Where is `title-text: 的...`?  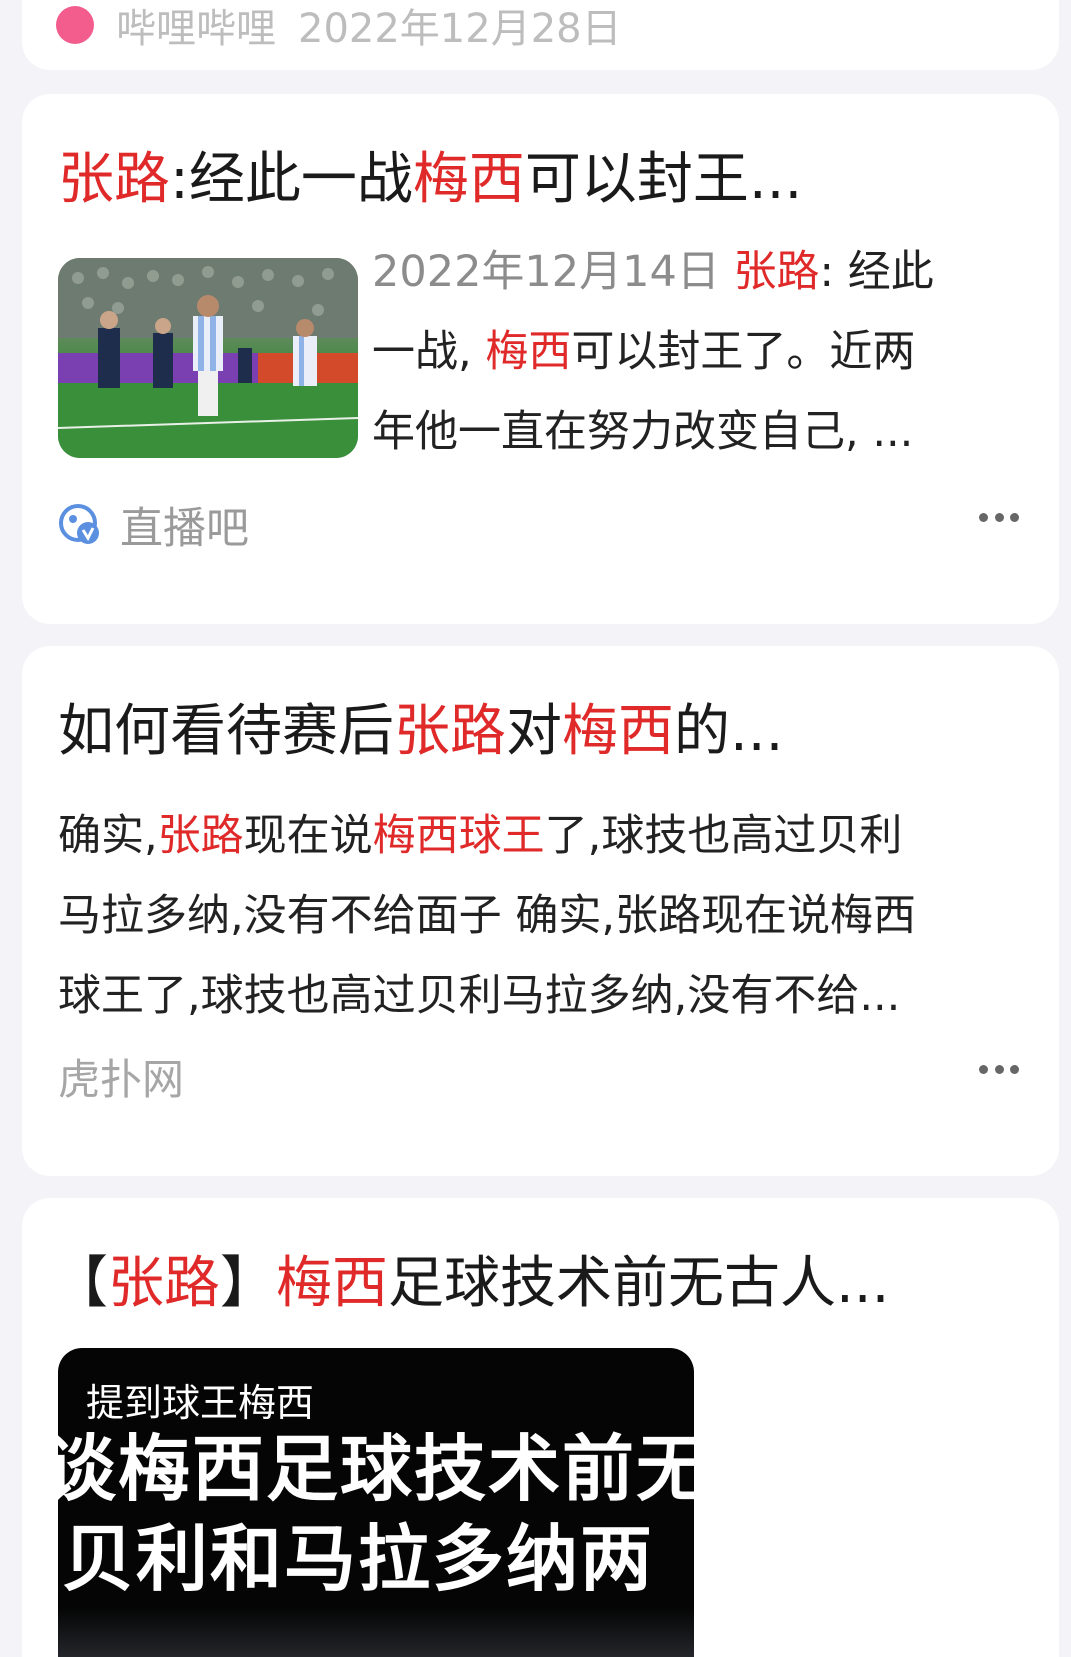 title-text: 的... is located at coordinates (729, 731).